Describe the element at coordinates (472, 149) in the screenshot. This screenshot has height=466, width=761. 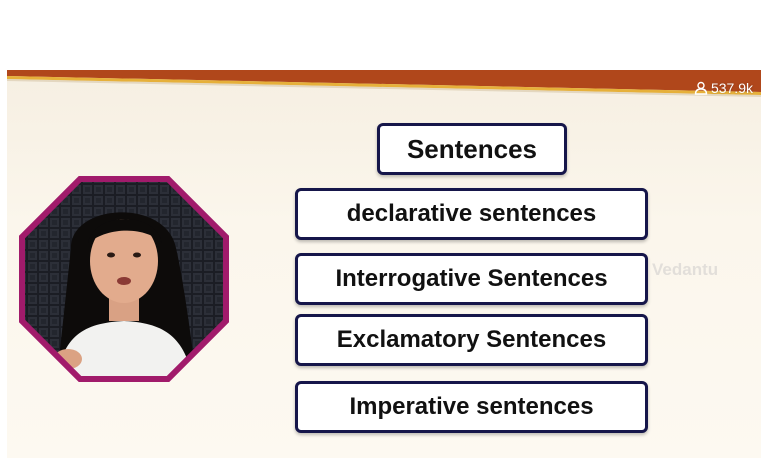
I see `slide-title: Sentences` at that location.